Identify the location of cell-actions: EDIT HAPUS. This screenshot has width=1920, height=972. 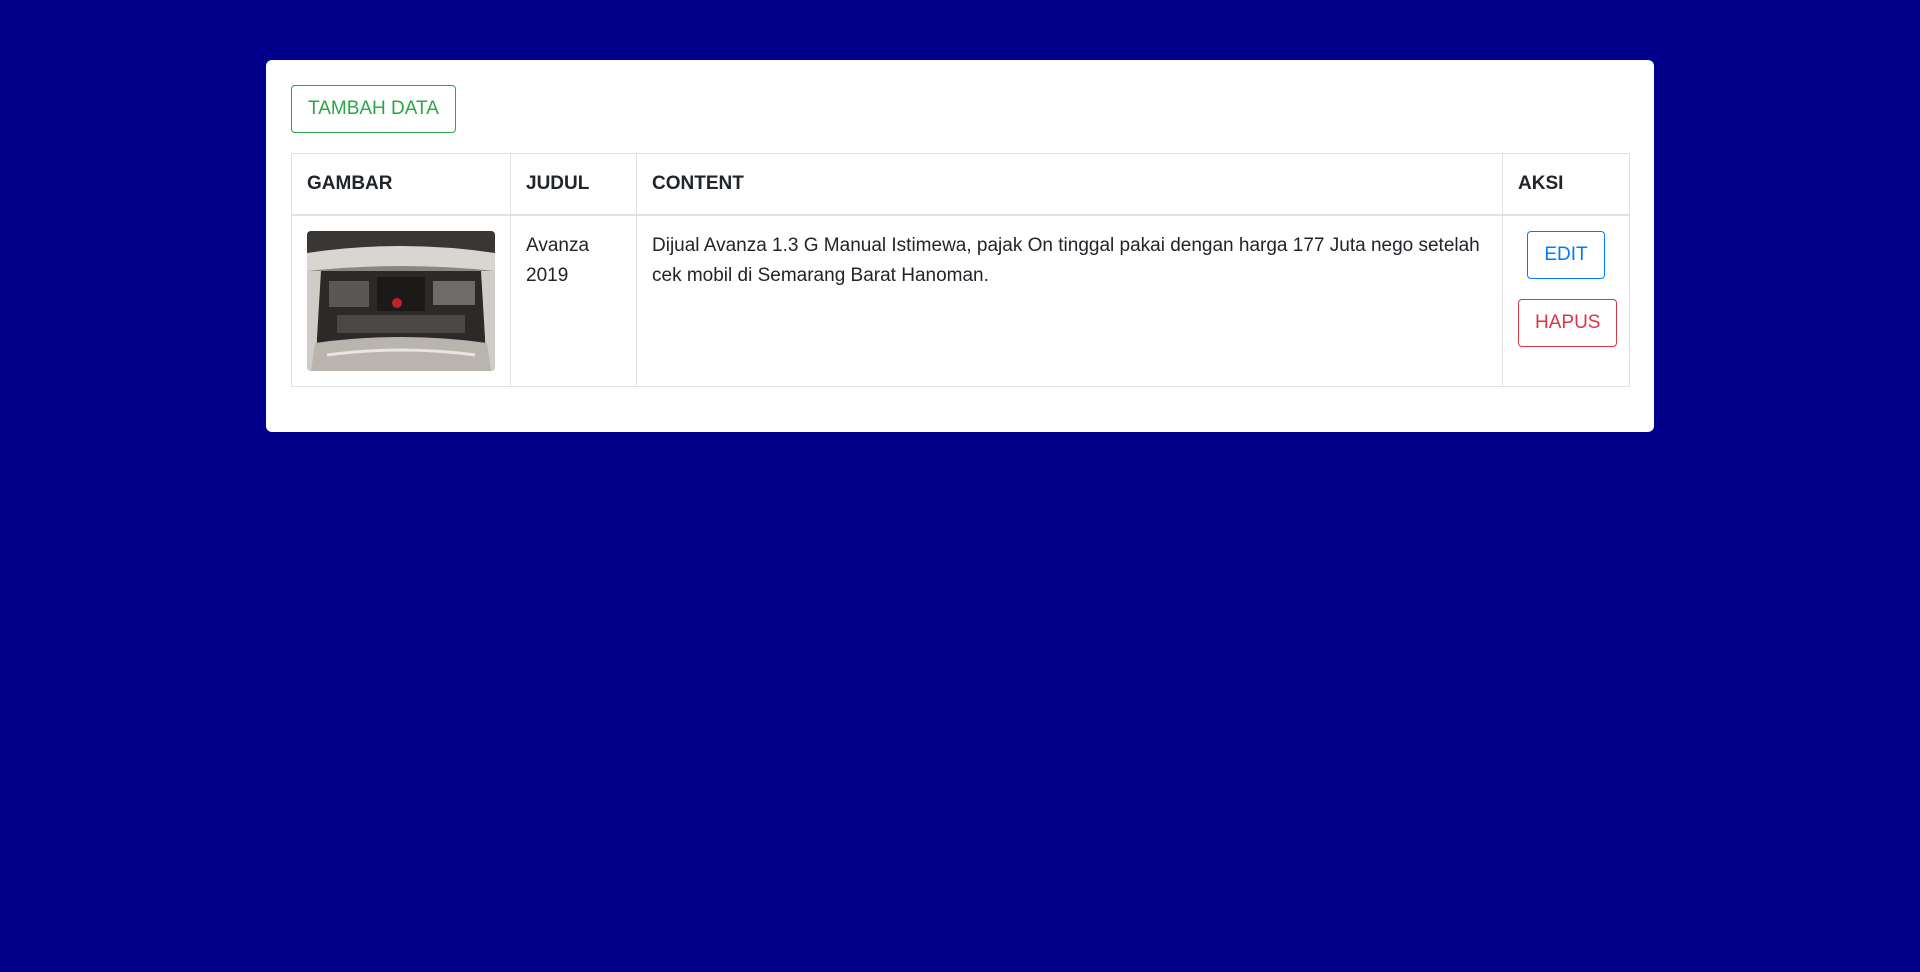
(1566, 300).